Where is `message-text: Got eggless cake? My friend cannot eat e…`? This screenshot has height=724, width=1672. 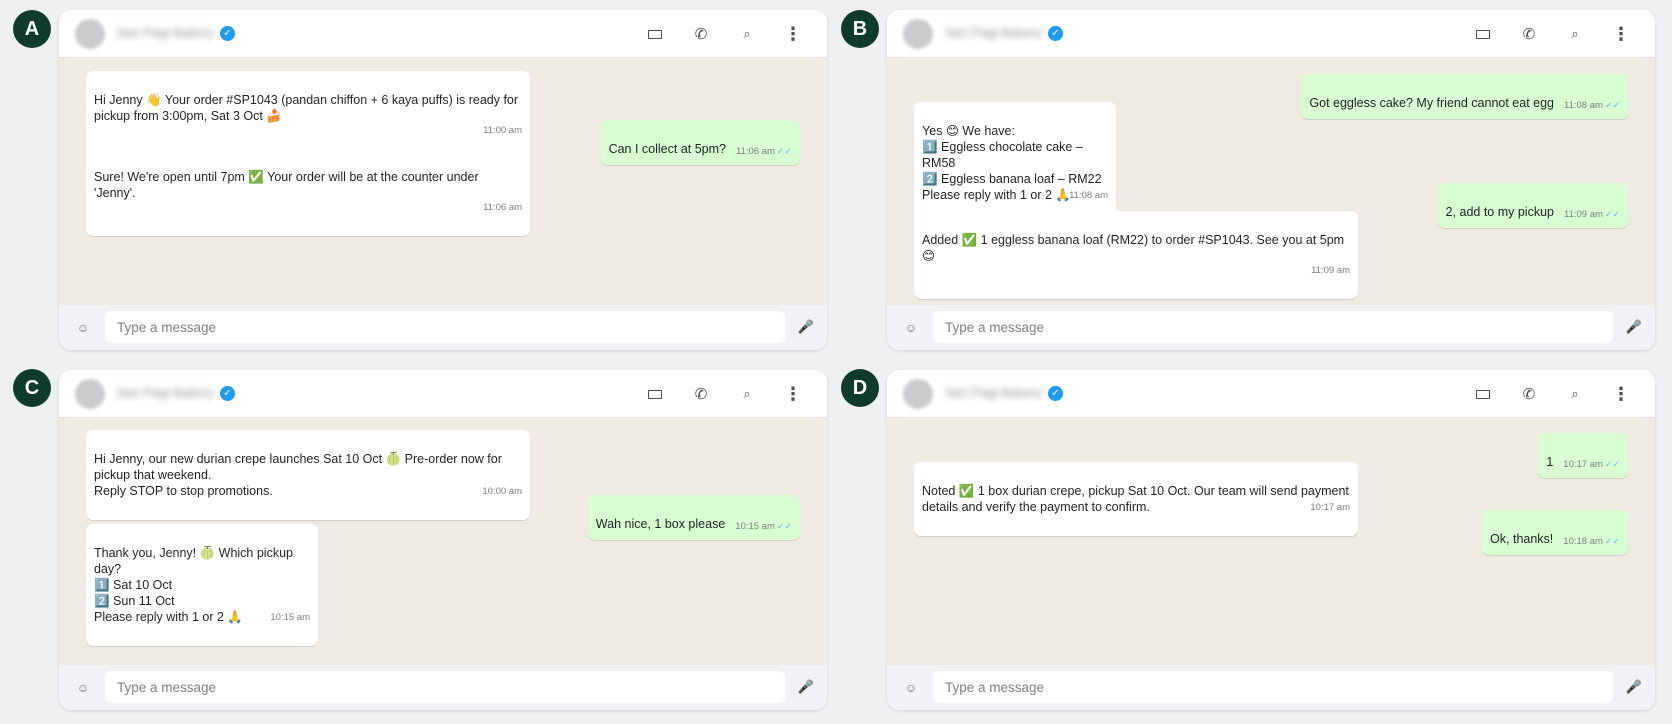 message-text: Got eggless cake? My friend cannot eat e… is located at coordinates (1431, 103).